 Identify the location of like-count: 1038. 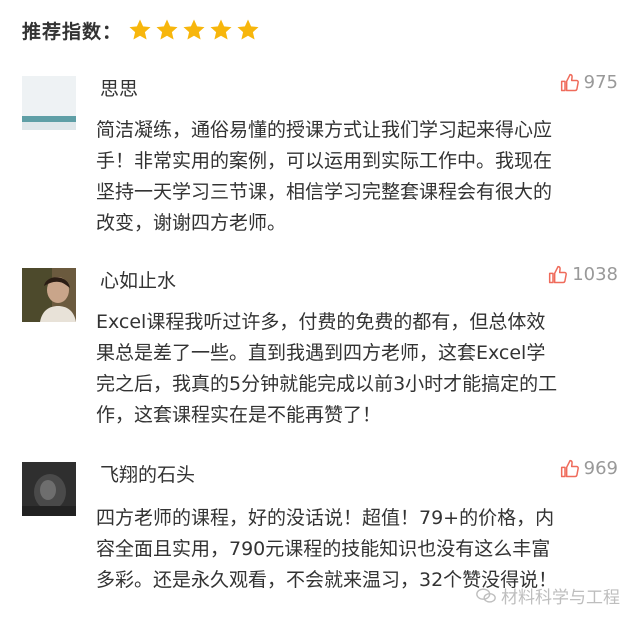
(595, 274).